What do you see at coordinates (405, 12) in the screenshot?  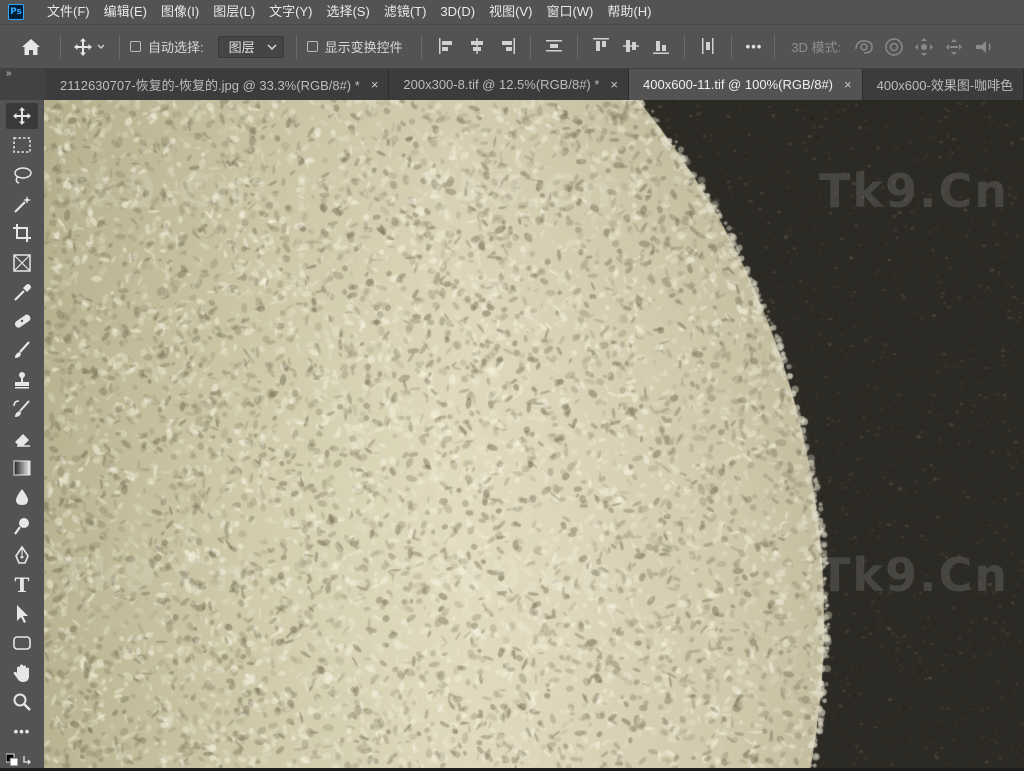 I see `menu-item: 滤镜(T)` at bounding box center [405, 12].